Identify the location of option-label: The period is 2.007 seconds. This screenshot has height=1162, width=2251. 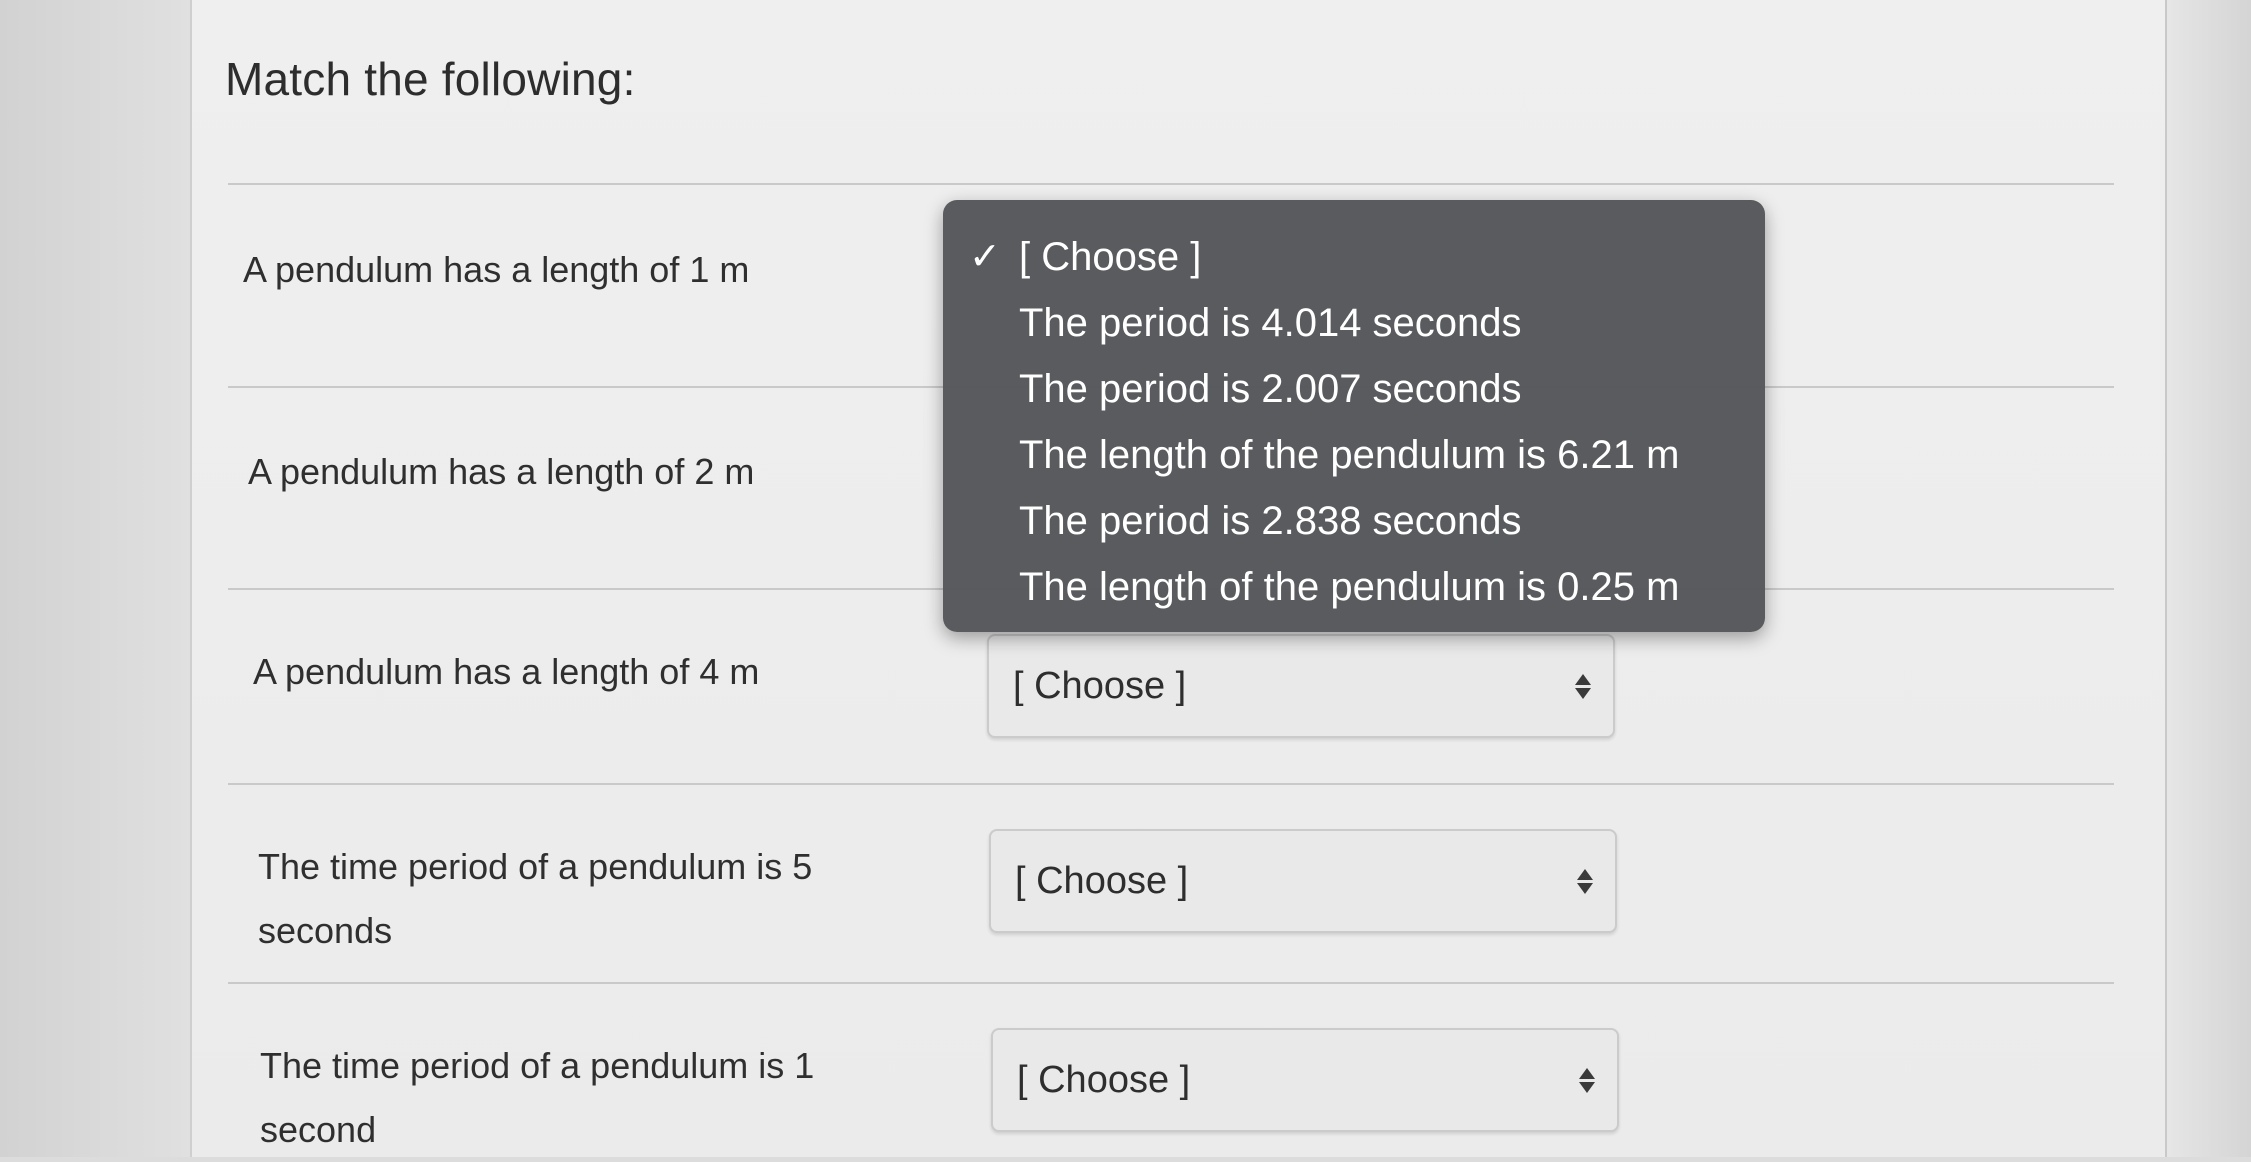
(1270, 389).